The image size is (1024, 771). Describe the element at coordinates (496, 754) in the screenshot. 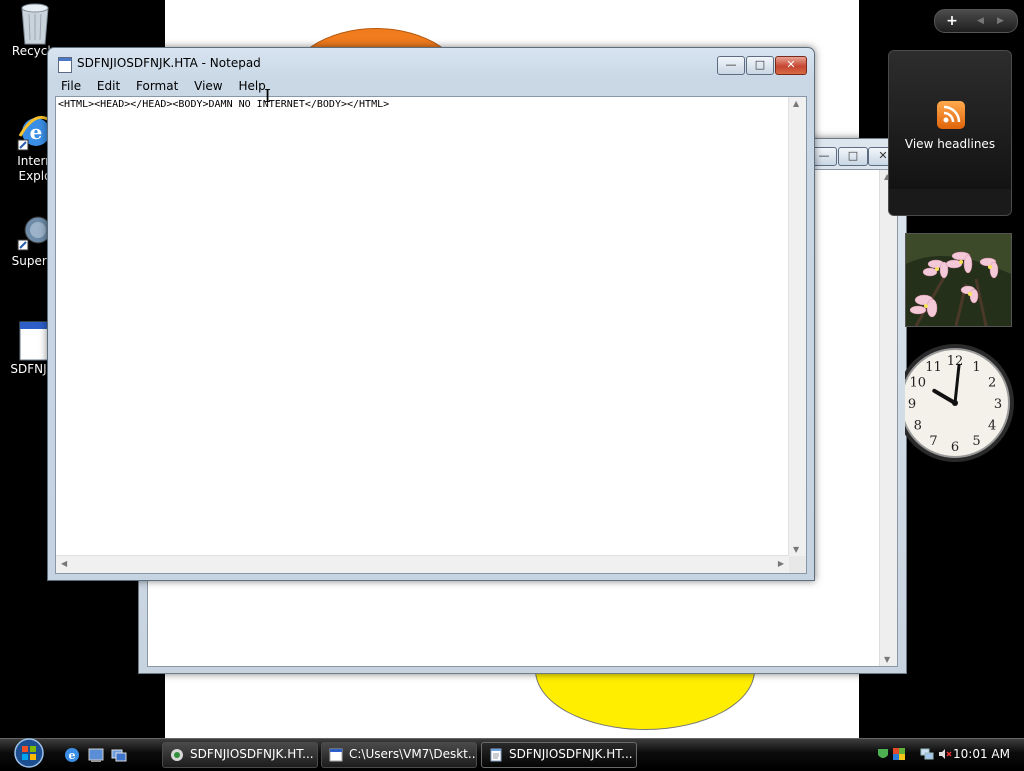

I see `notepad-app-icon` at that location.